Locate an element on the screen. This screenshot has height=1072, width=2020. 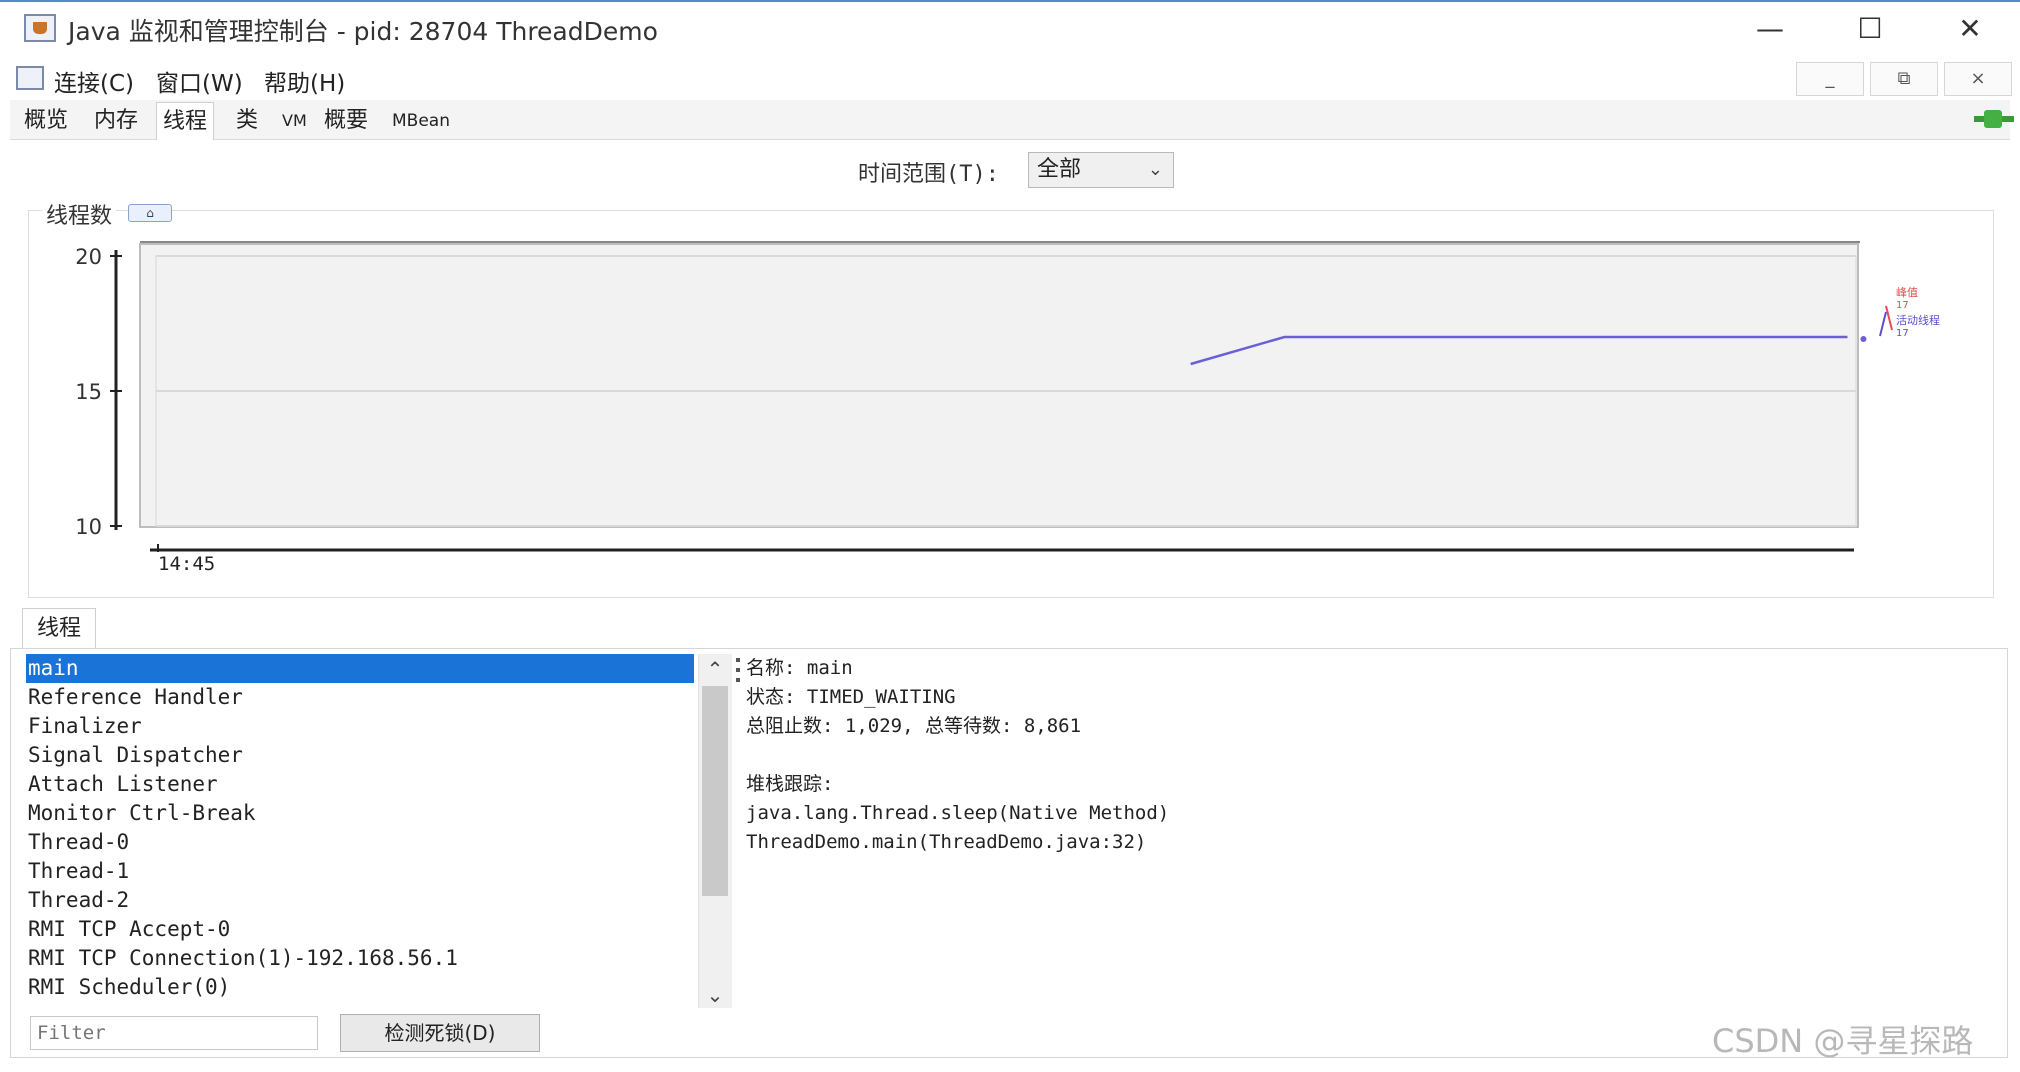
detail-line is located at coordinates (1371, 755).